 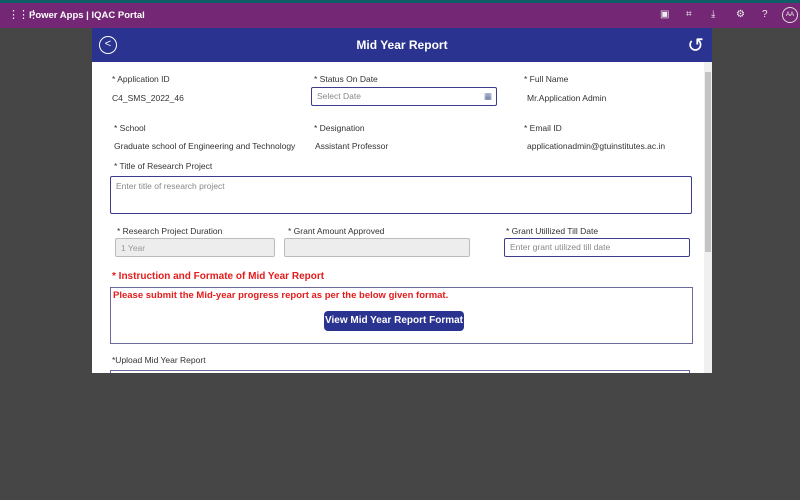 What do you see at coordinates (141, 79) in the screenshot?
I see `application-id-label: * Application ID` at bounding box center [141, 79].